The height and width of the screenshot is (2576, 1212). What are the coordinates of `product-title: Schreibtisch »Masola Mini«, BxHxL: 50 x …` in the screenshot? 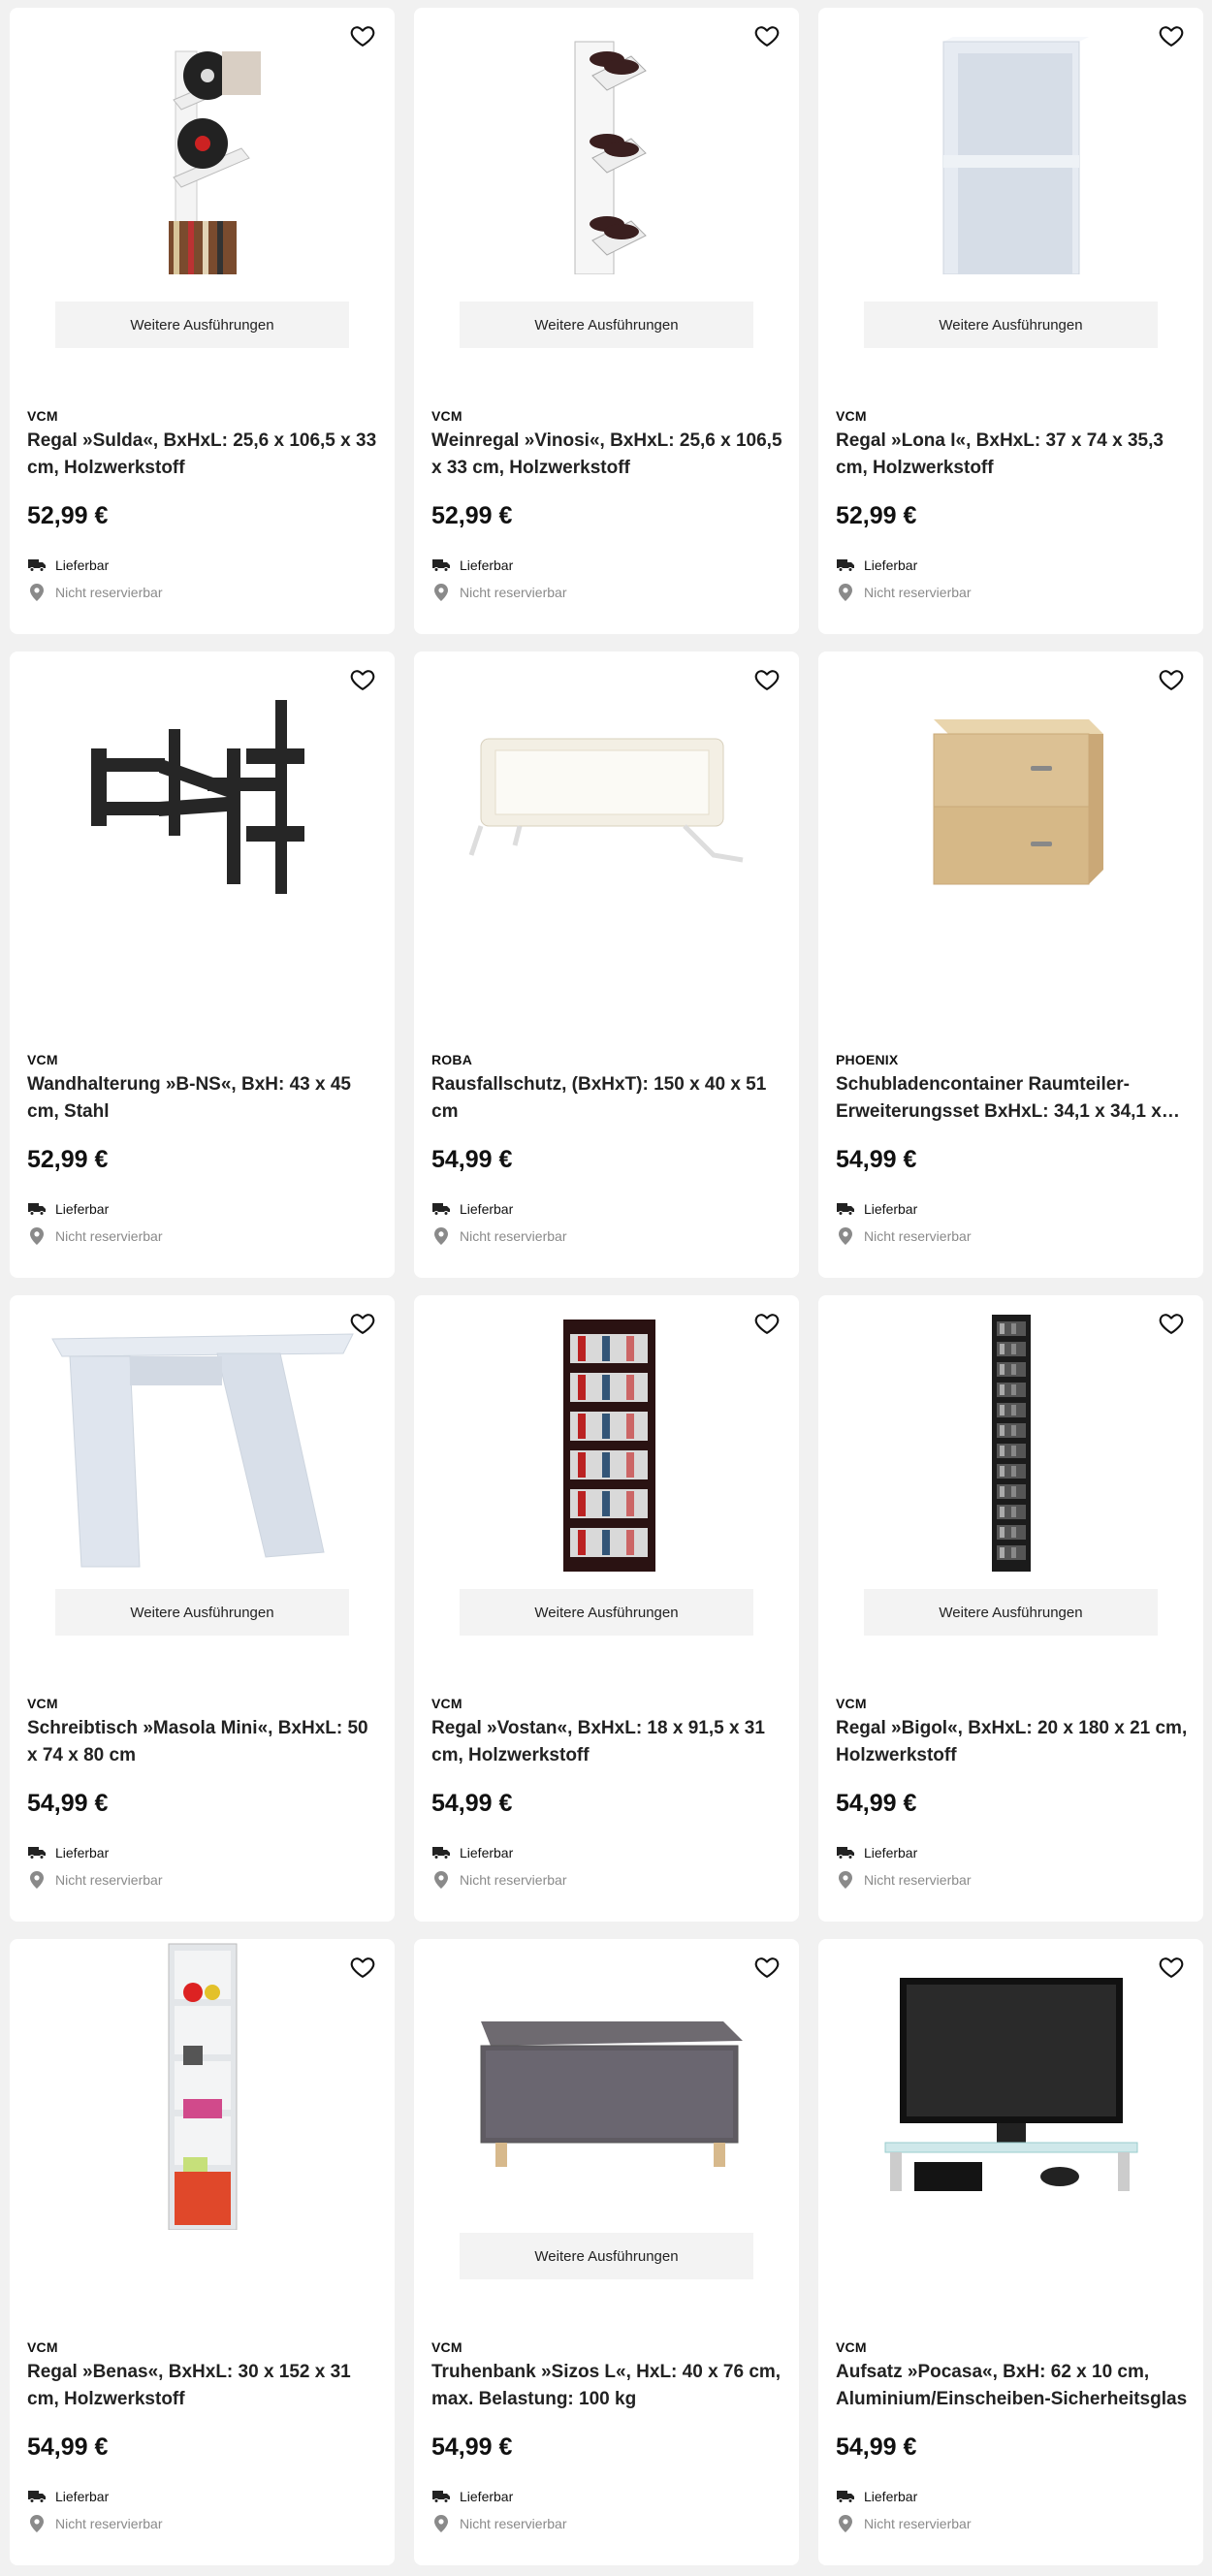 It's located at (204, 1742).